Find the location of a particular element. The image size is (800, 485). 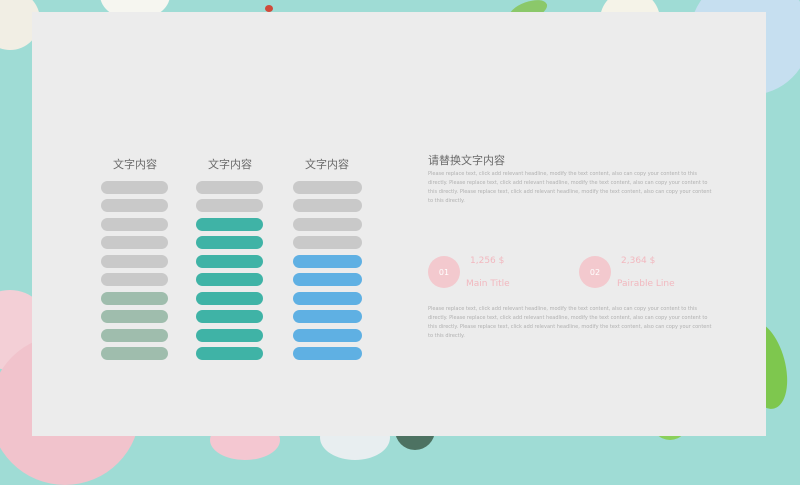

bar-col2-row2 is located at coordinates (229, 205).